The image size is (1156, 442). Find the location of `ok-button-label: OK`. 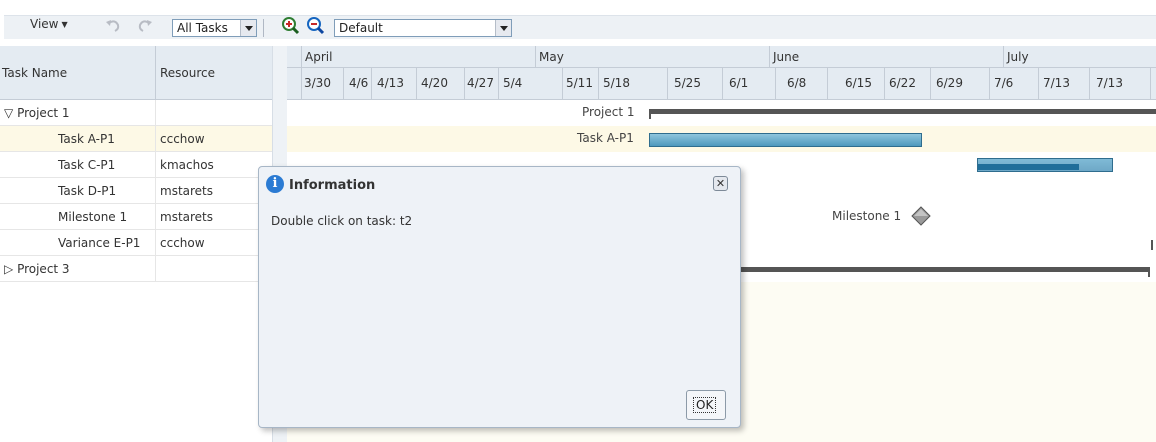

ok-button-label: OK is located at coordinates (705, 405).